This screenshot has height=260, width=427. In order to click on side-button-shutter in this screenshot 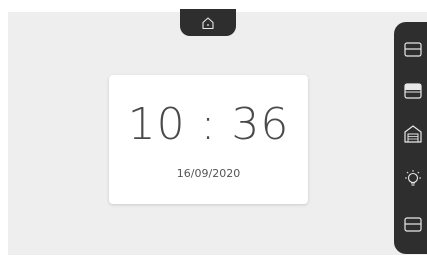, I will do `click(413, 91)`.